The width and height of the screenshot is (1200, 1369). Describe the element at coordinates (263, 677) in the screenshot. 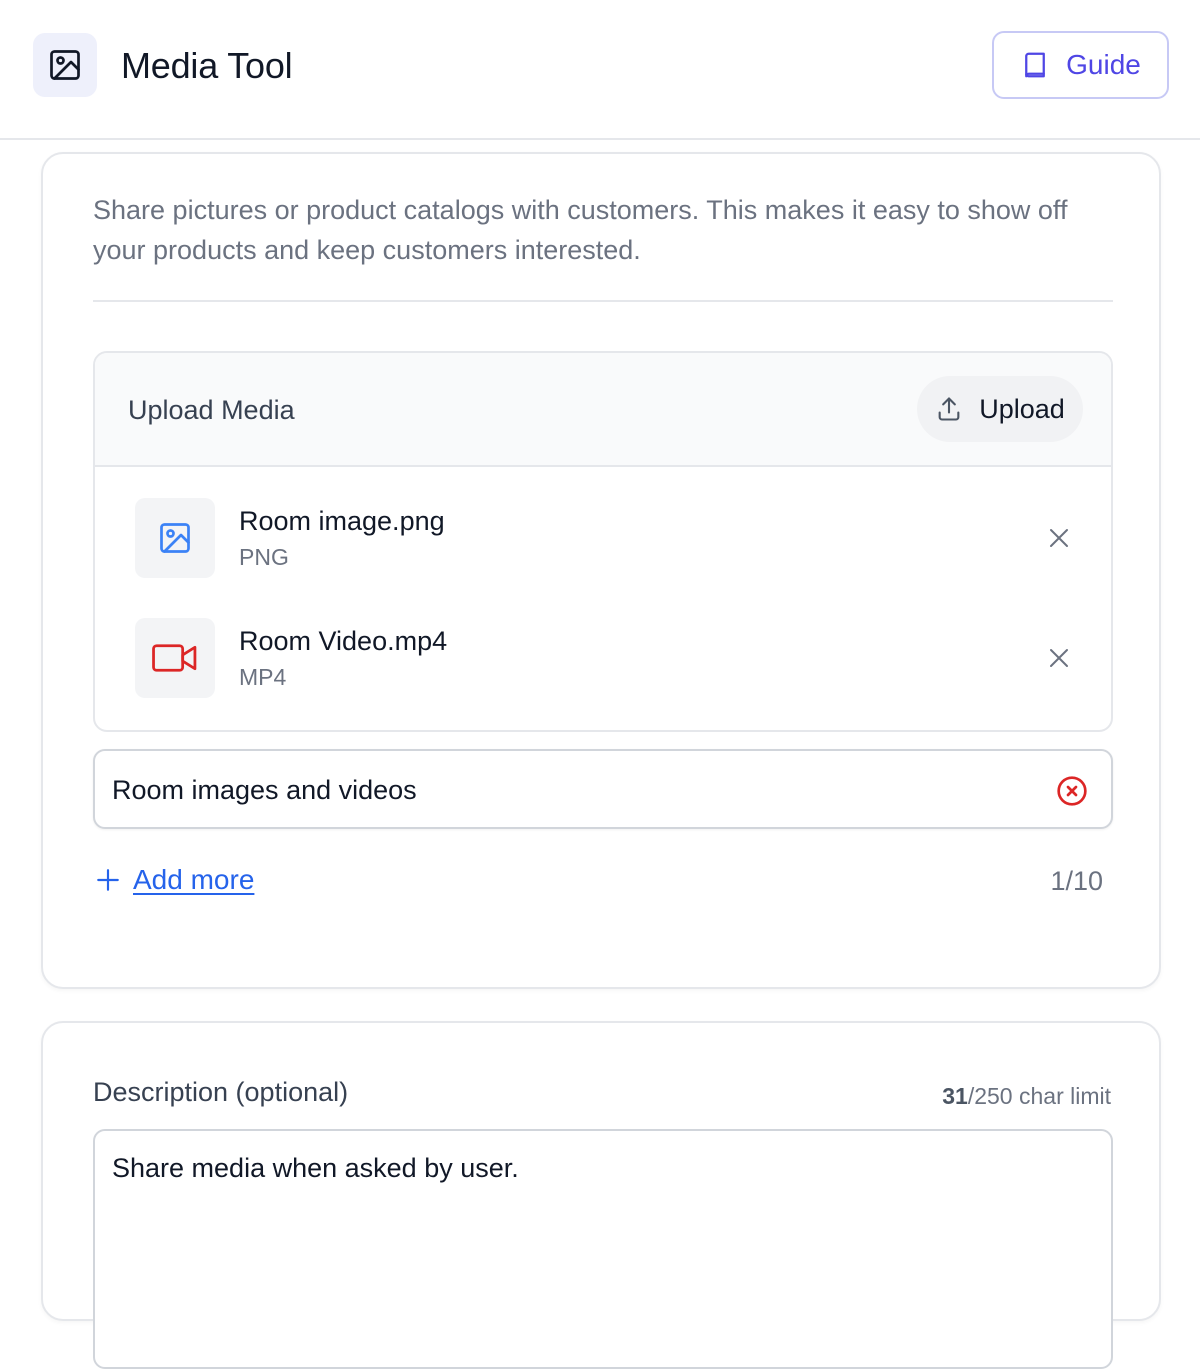

I see `file-type: MP4` at that location.